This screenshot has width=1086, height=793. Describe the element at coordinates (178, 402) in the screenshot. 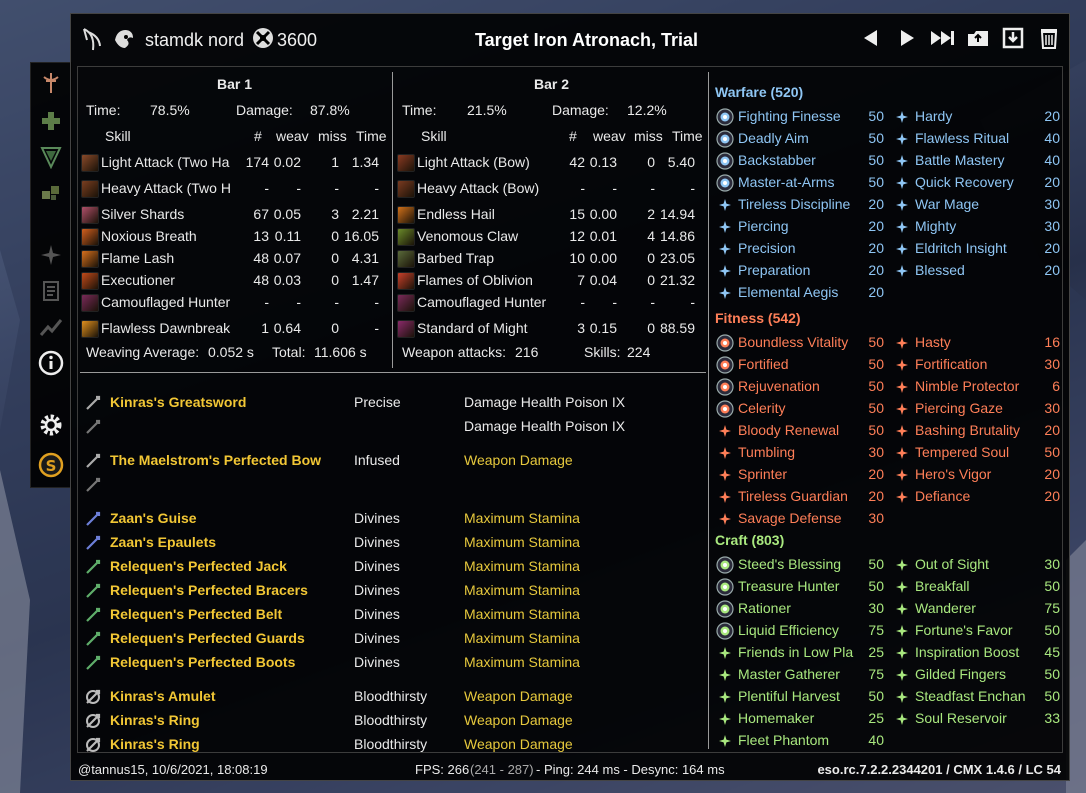

I see `gear-item-name: Kinras's Greatsword` at that location.